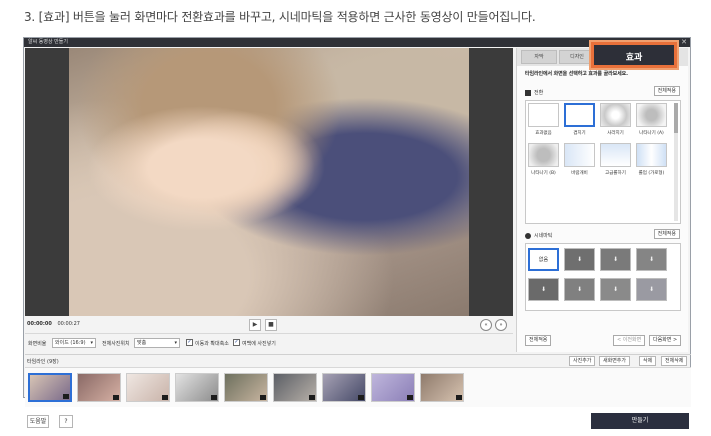 The image size is (711, 436). What do you see at coordinates (543, 173) in the screenshot?
I see `transition-label: 나타나기 (B)` at bounding box center [543, 173].